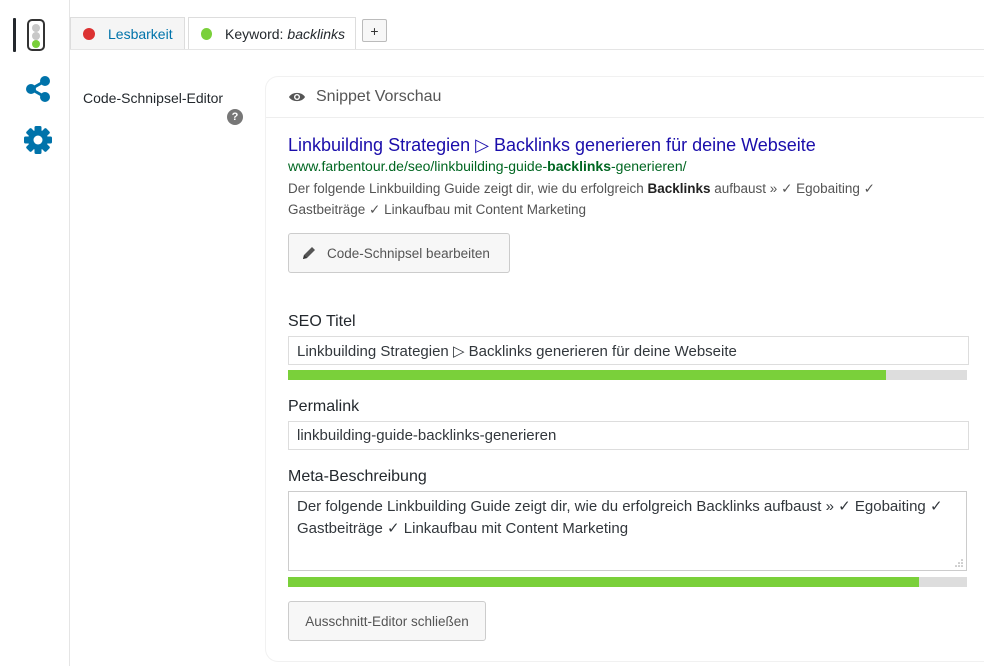 The height and width of the screenshot is (666, 984). What do you see at coordinates (387, 621) in the screenshot?
I see `close-snippet-editor-button: Ausschnitt-Editor schließen` at bounding box center [387, 621].